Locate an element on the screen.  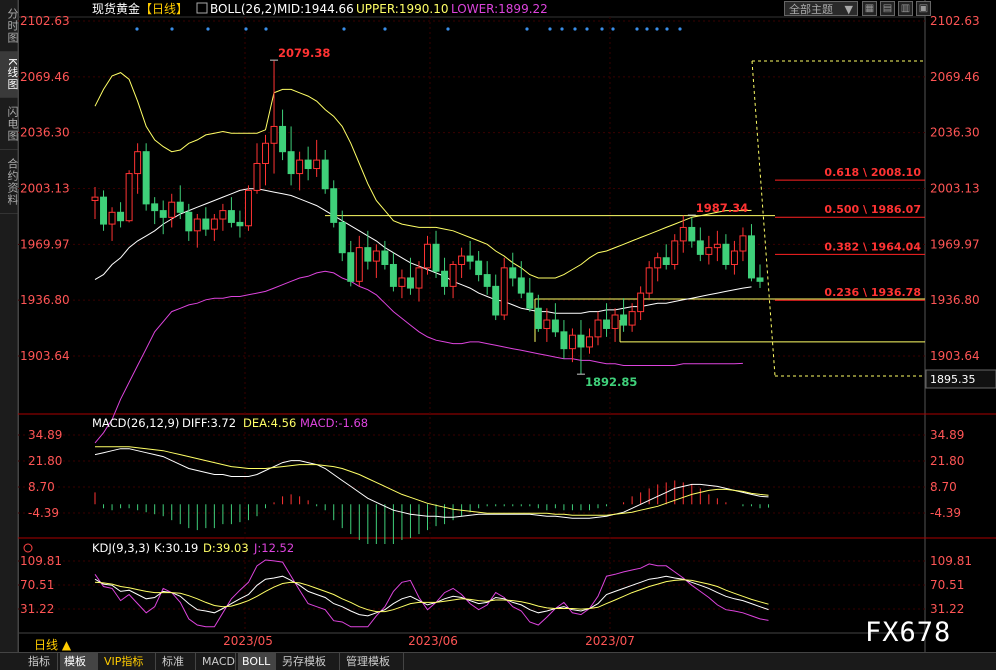
macd-lines is located at coordinates (431, 482).